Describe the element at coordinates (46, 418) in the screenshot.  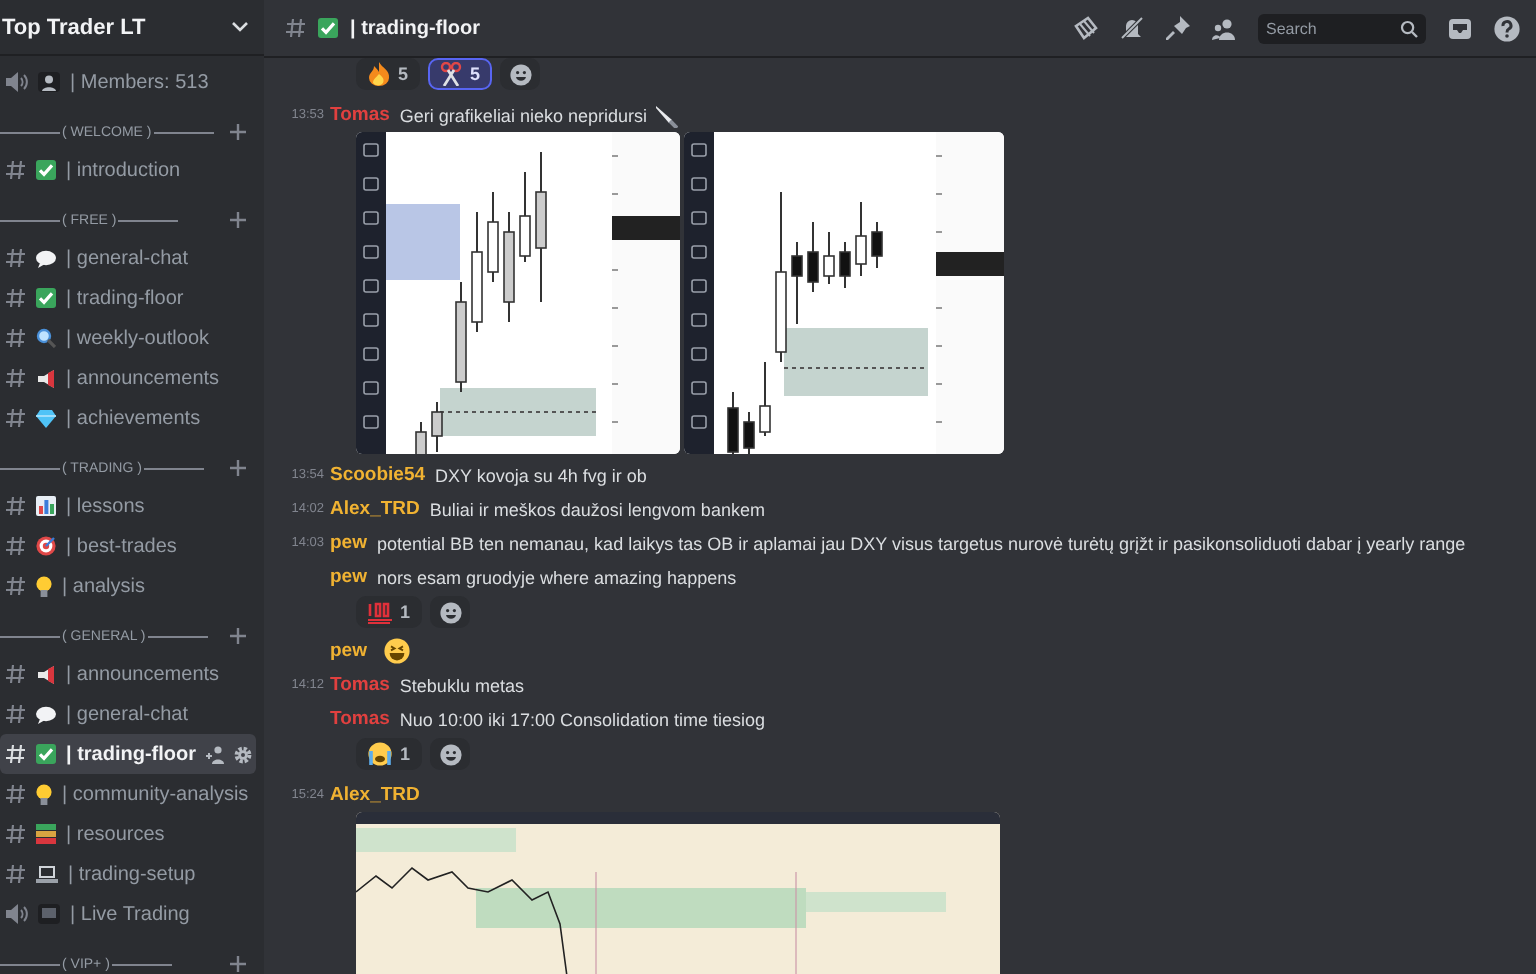
I see `gem-icon` at that location.